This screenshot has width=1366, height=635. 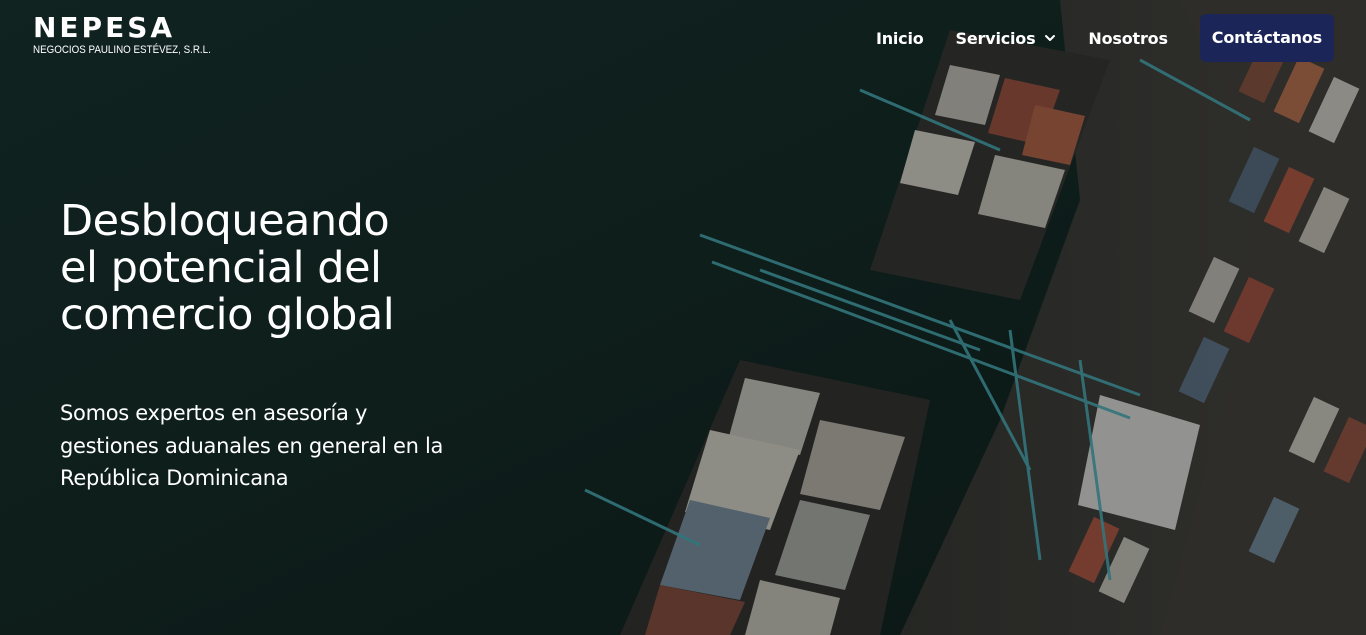 I want to click on nav-item-label: Servicios, so click(x=995, y=38).